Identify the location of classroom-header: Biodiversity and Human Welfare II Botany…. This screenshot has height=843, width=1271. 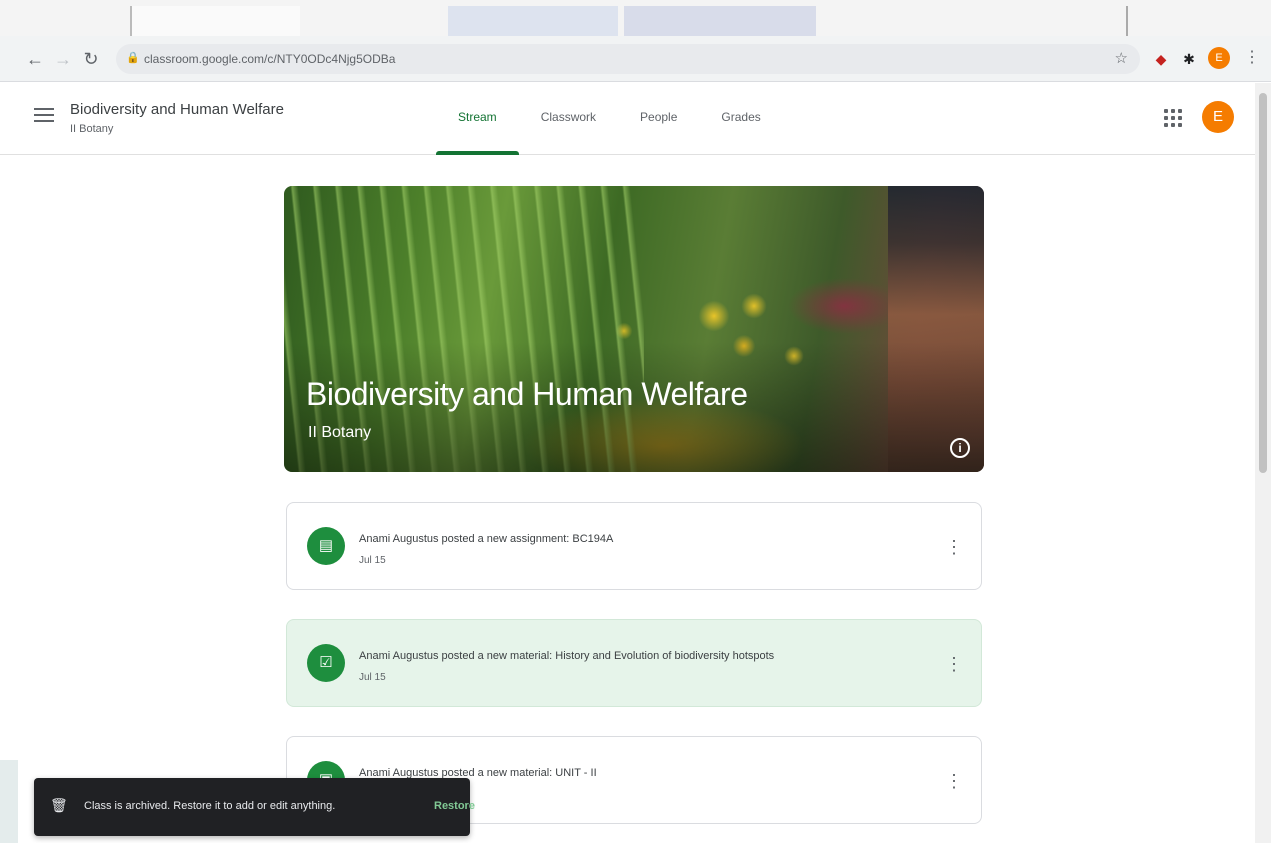
(627, 119).